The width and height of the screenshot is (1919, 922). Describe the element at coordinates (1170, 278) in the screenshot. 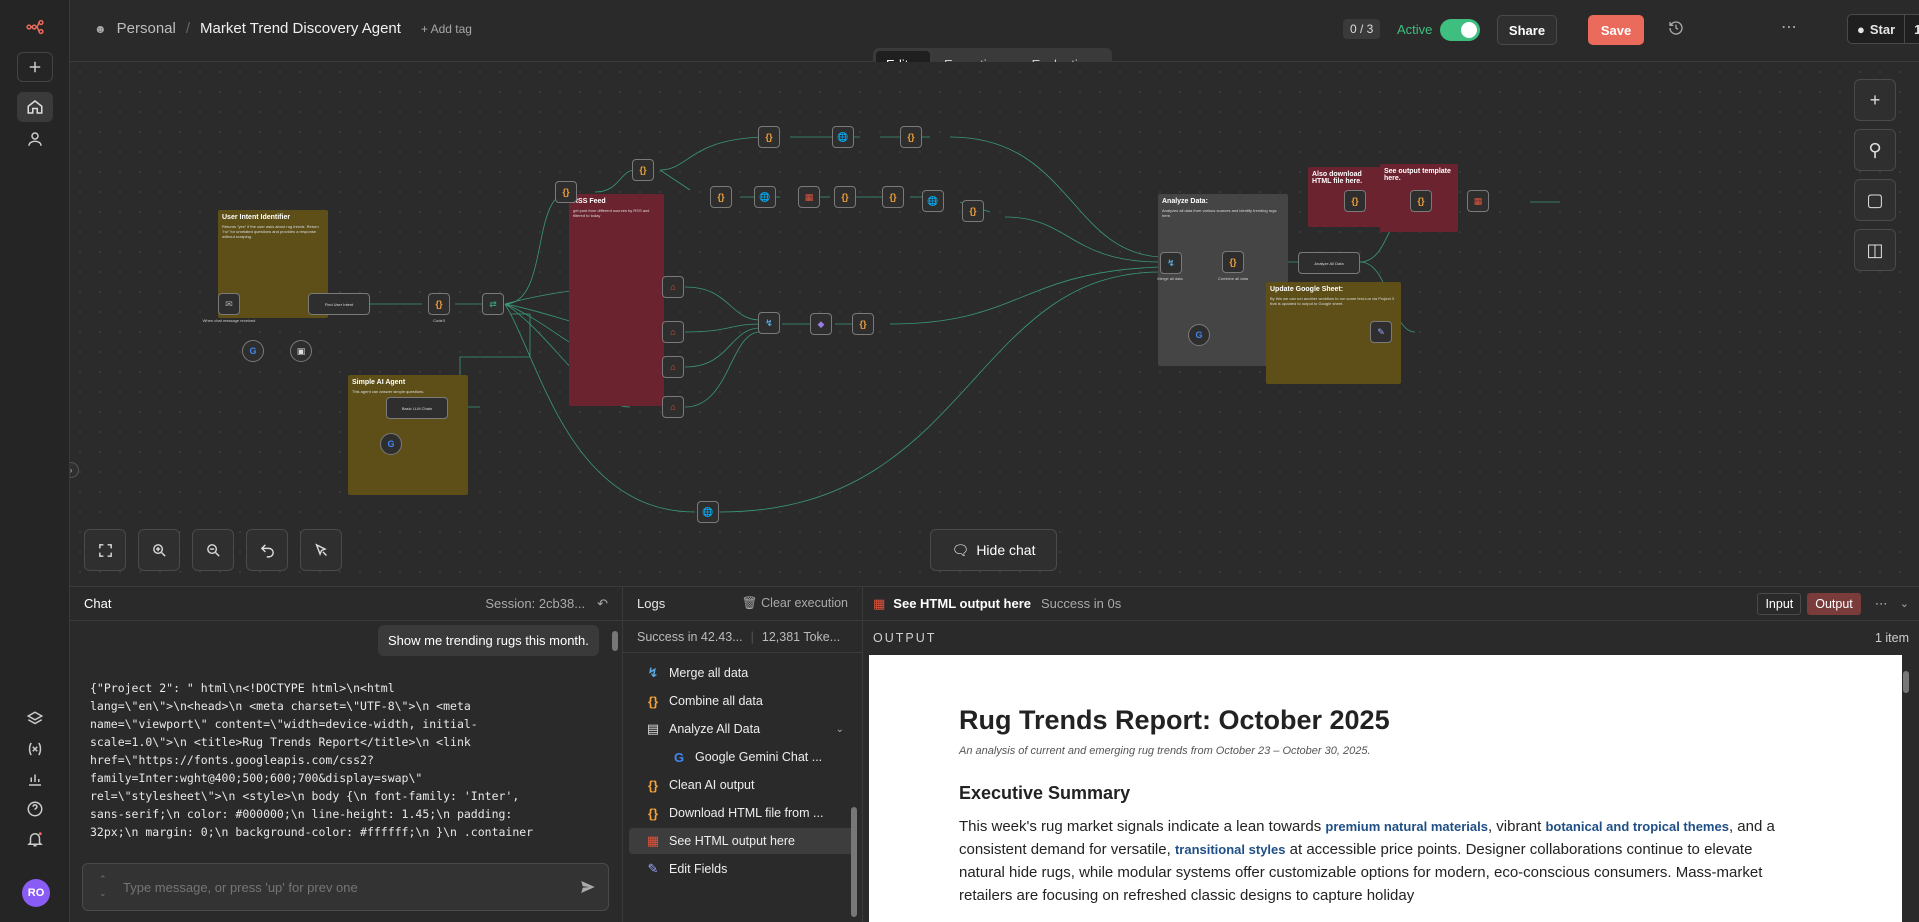

I see `node-label: Merge all data` at that location.